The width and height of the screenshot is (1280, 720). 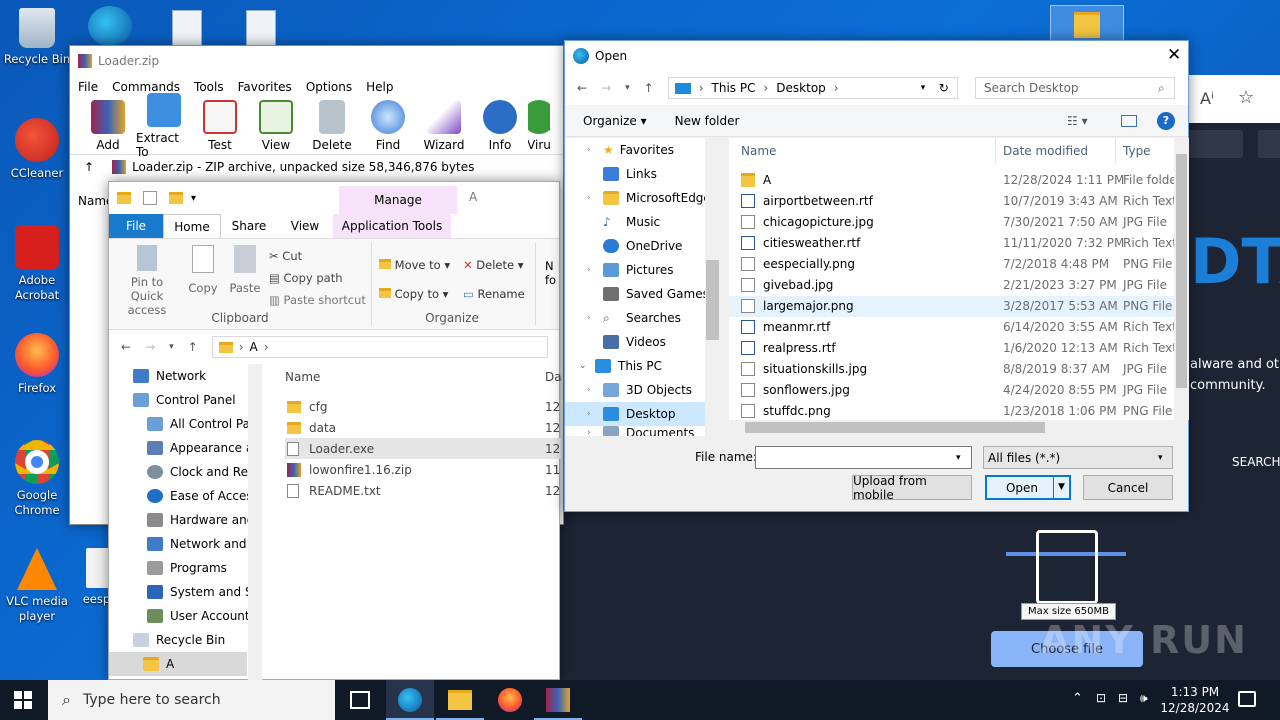 What do you see at coordinates (642, 198) in the screenshot?
I see `tree-microsoftedge: › MicrosoftEdge` at bounding box center [642, 198].